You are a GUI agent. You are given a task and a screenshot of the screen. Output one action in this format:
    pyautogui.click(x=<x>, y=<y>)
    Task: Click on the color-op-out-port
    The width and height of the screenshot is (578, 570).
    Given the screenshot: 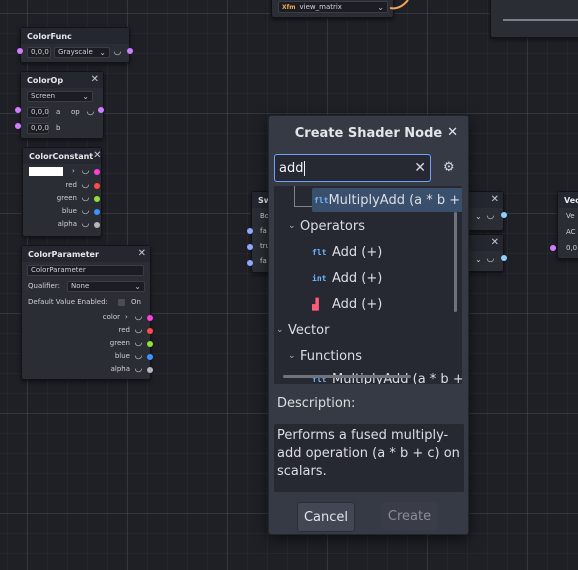 What is the action you would take?
    pyautogui.click(x=101, y=110)
    